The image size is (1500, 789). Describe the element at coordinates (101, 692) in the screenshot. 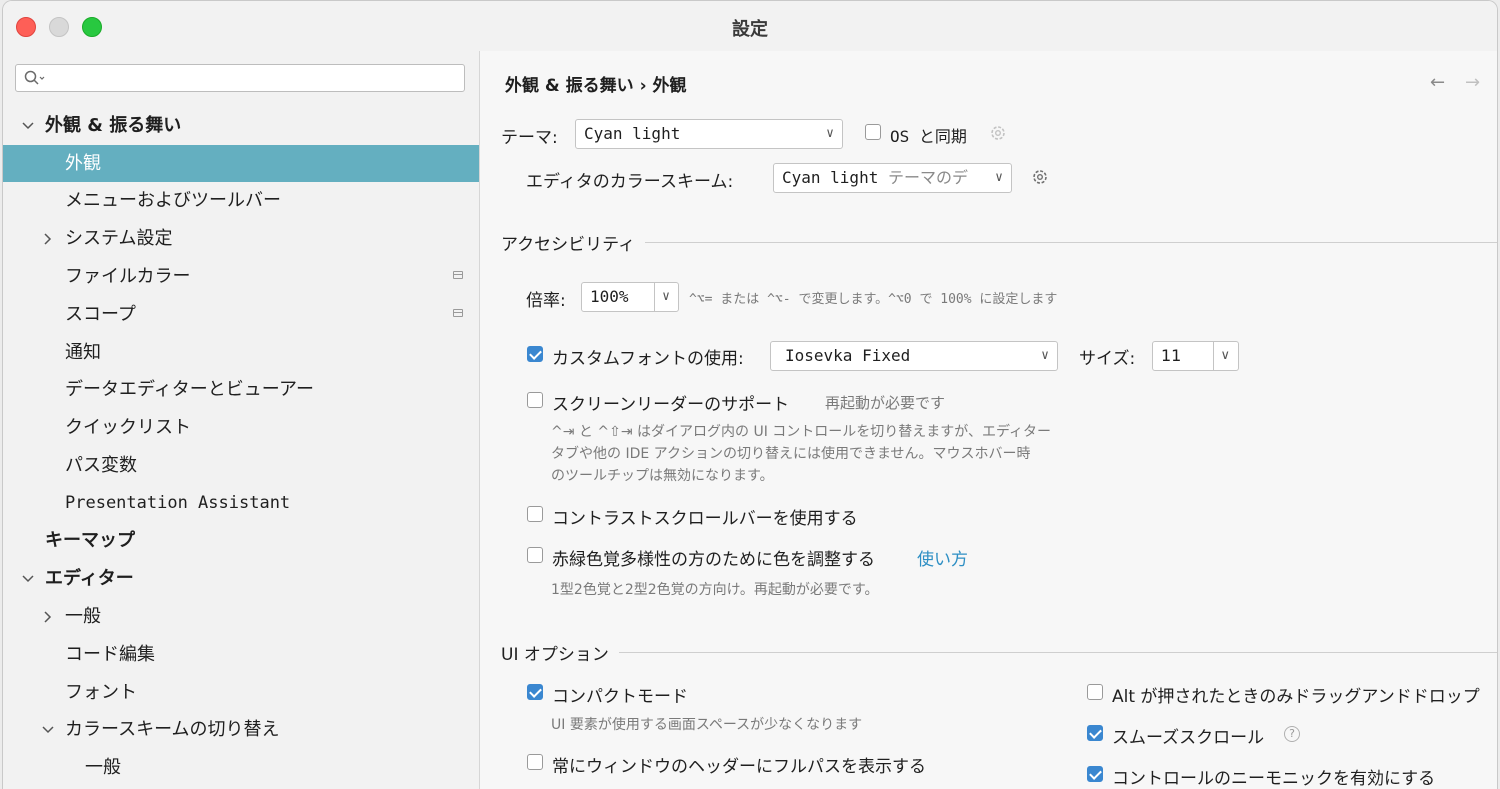

I see `tree-item-label: フォント` at that location.